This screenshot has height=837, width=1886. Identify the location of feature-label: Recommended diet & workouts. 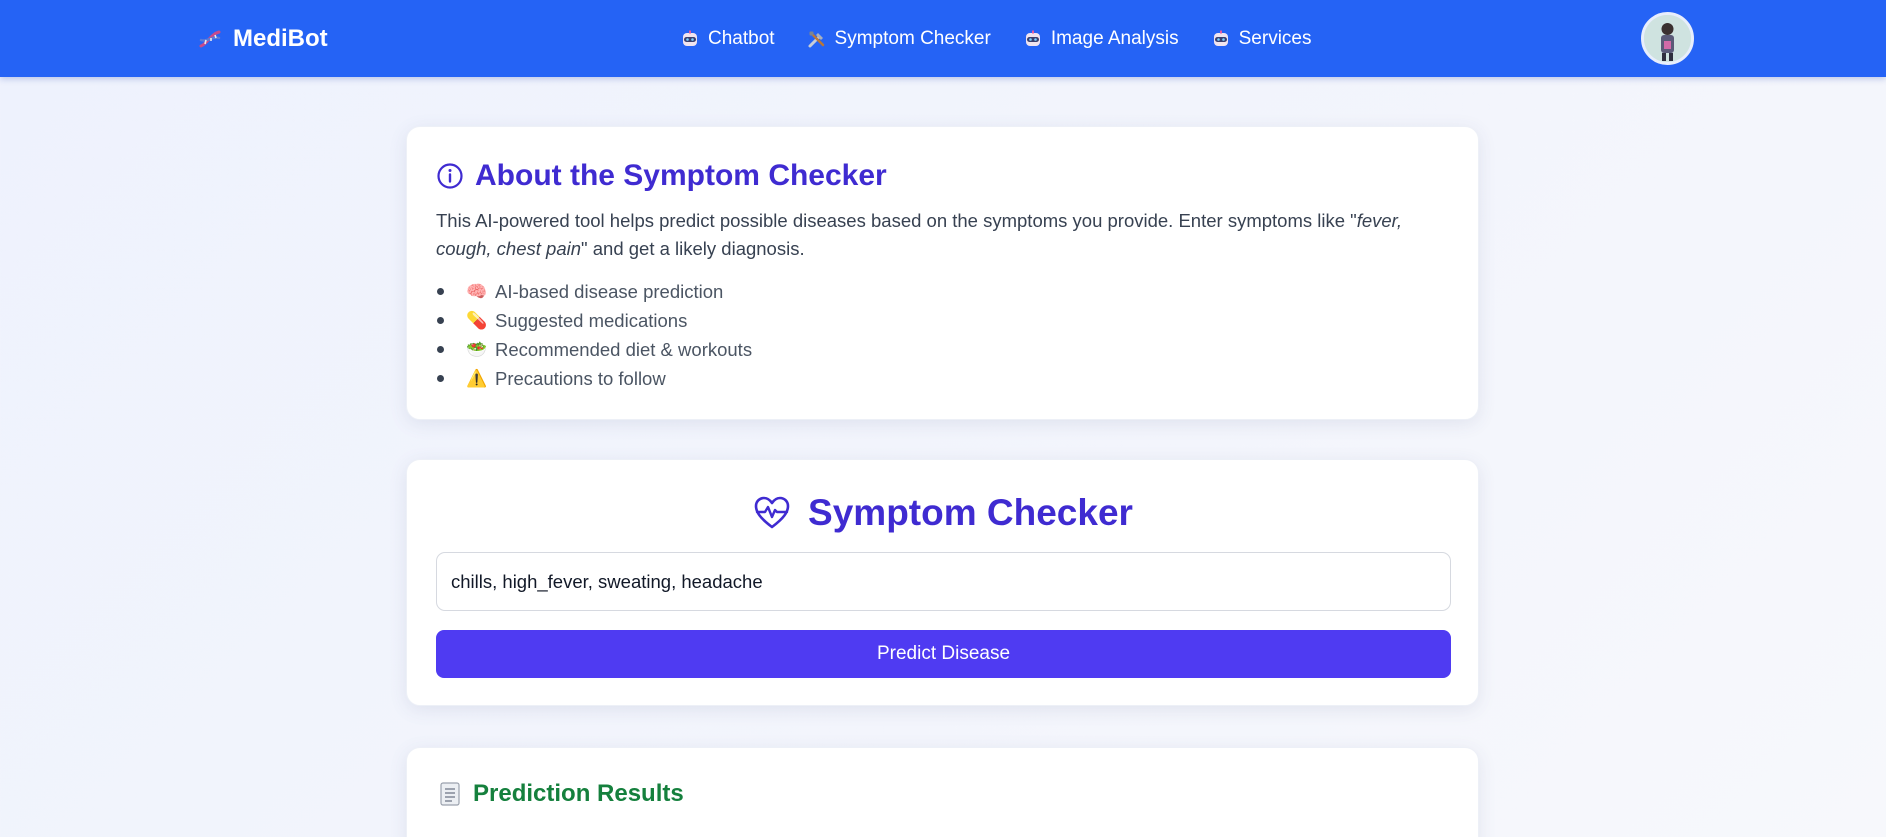
(624, 349).